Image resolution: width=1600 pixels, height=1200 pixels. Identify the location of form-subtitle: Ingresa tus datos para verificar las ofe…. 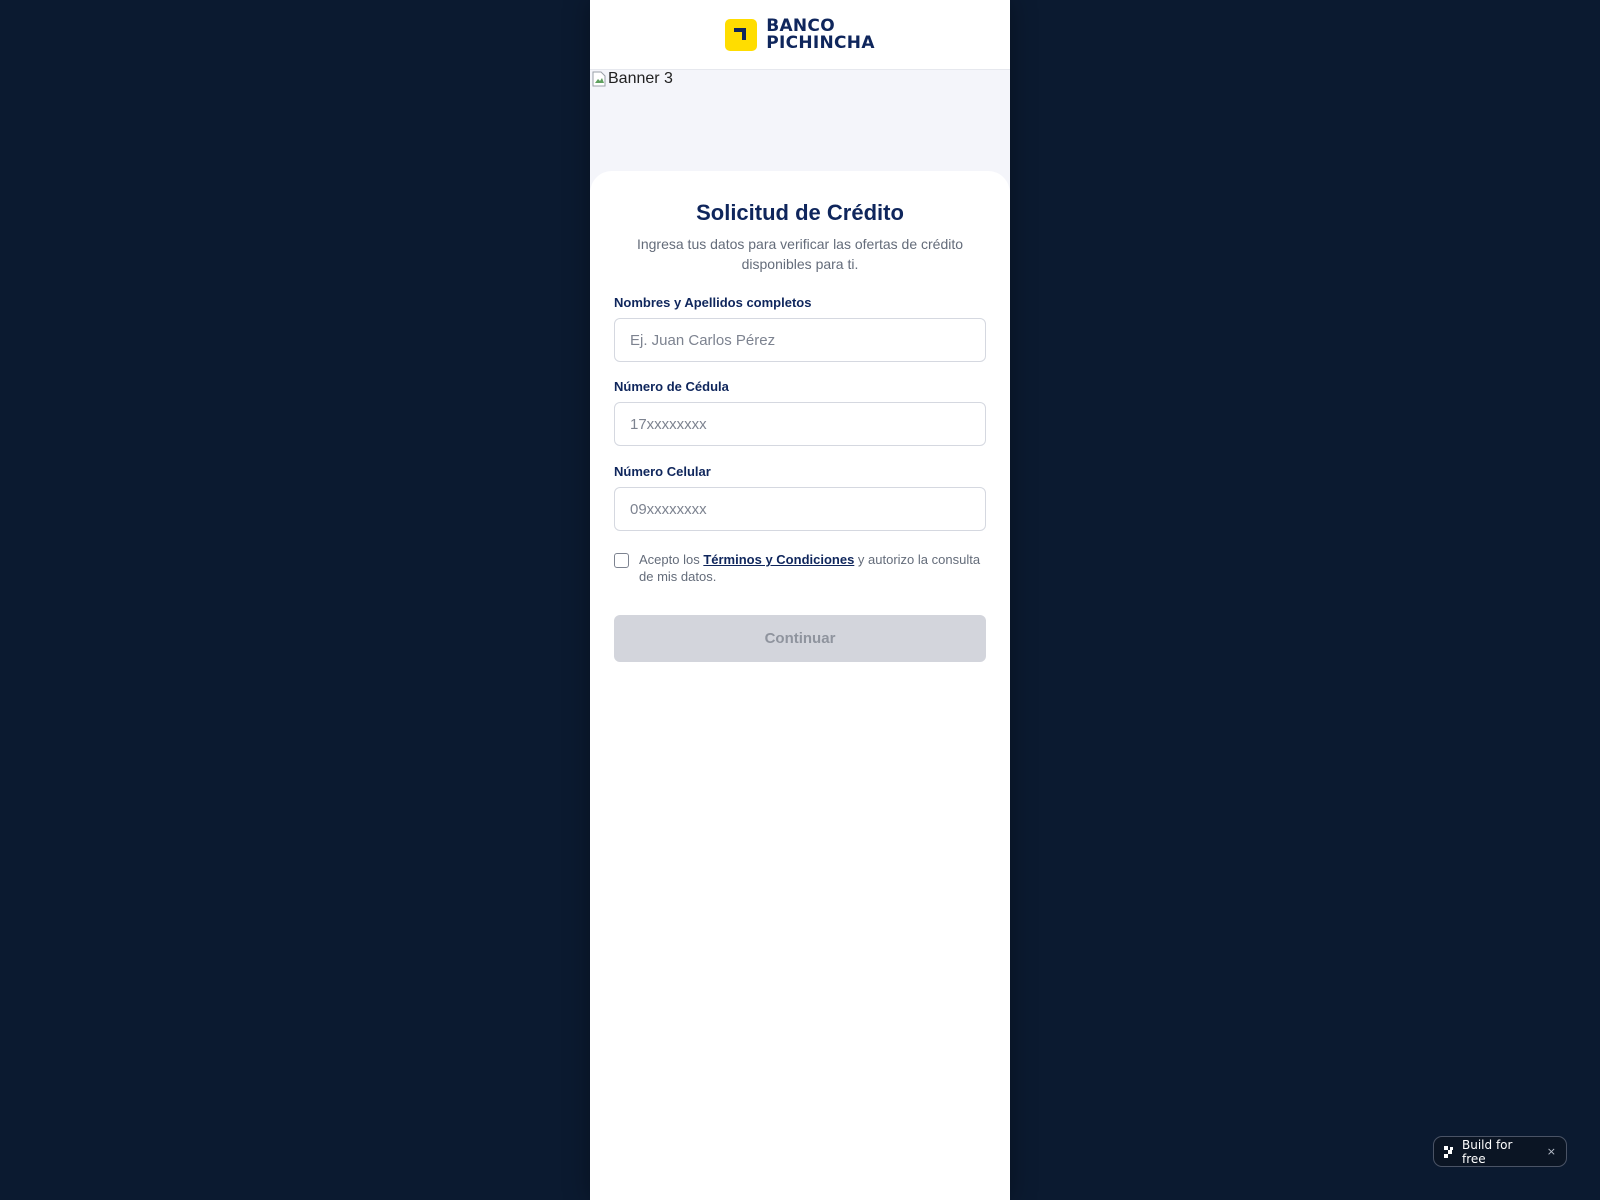
(800, 254).